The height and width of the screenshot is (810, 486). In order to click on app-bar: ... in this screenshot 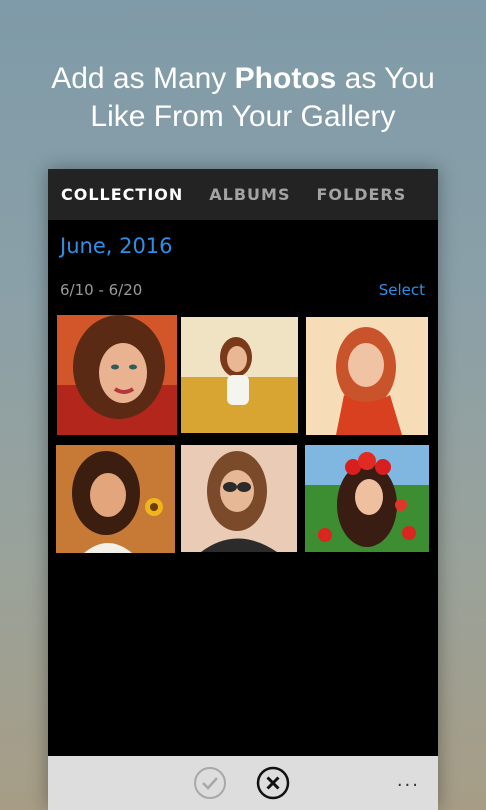, I will do `click(243, 783)`.